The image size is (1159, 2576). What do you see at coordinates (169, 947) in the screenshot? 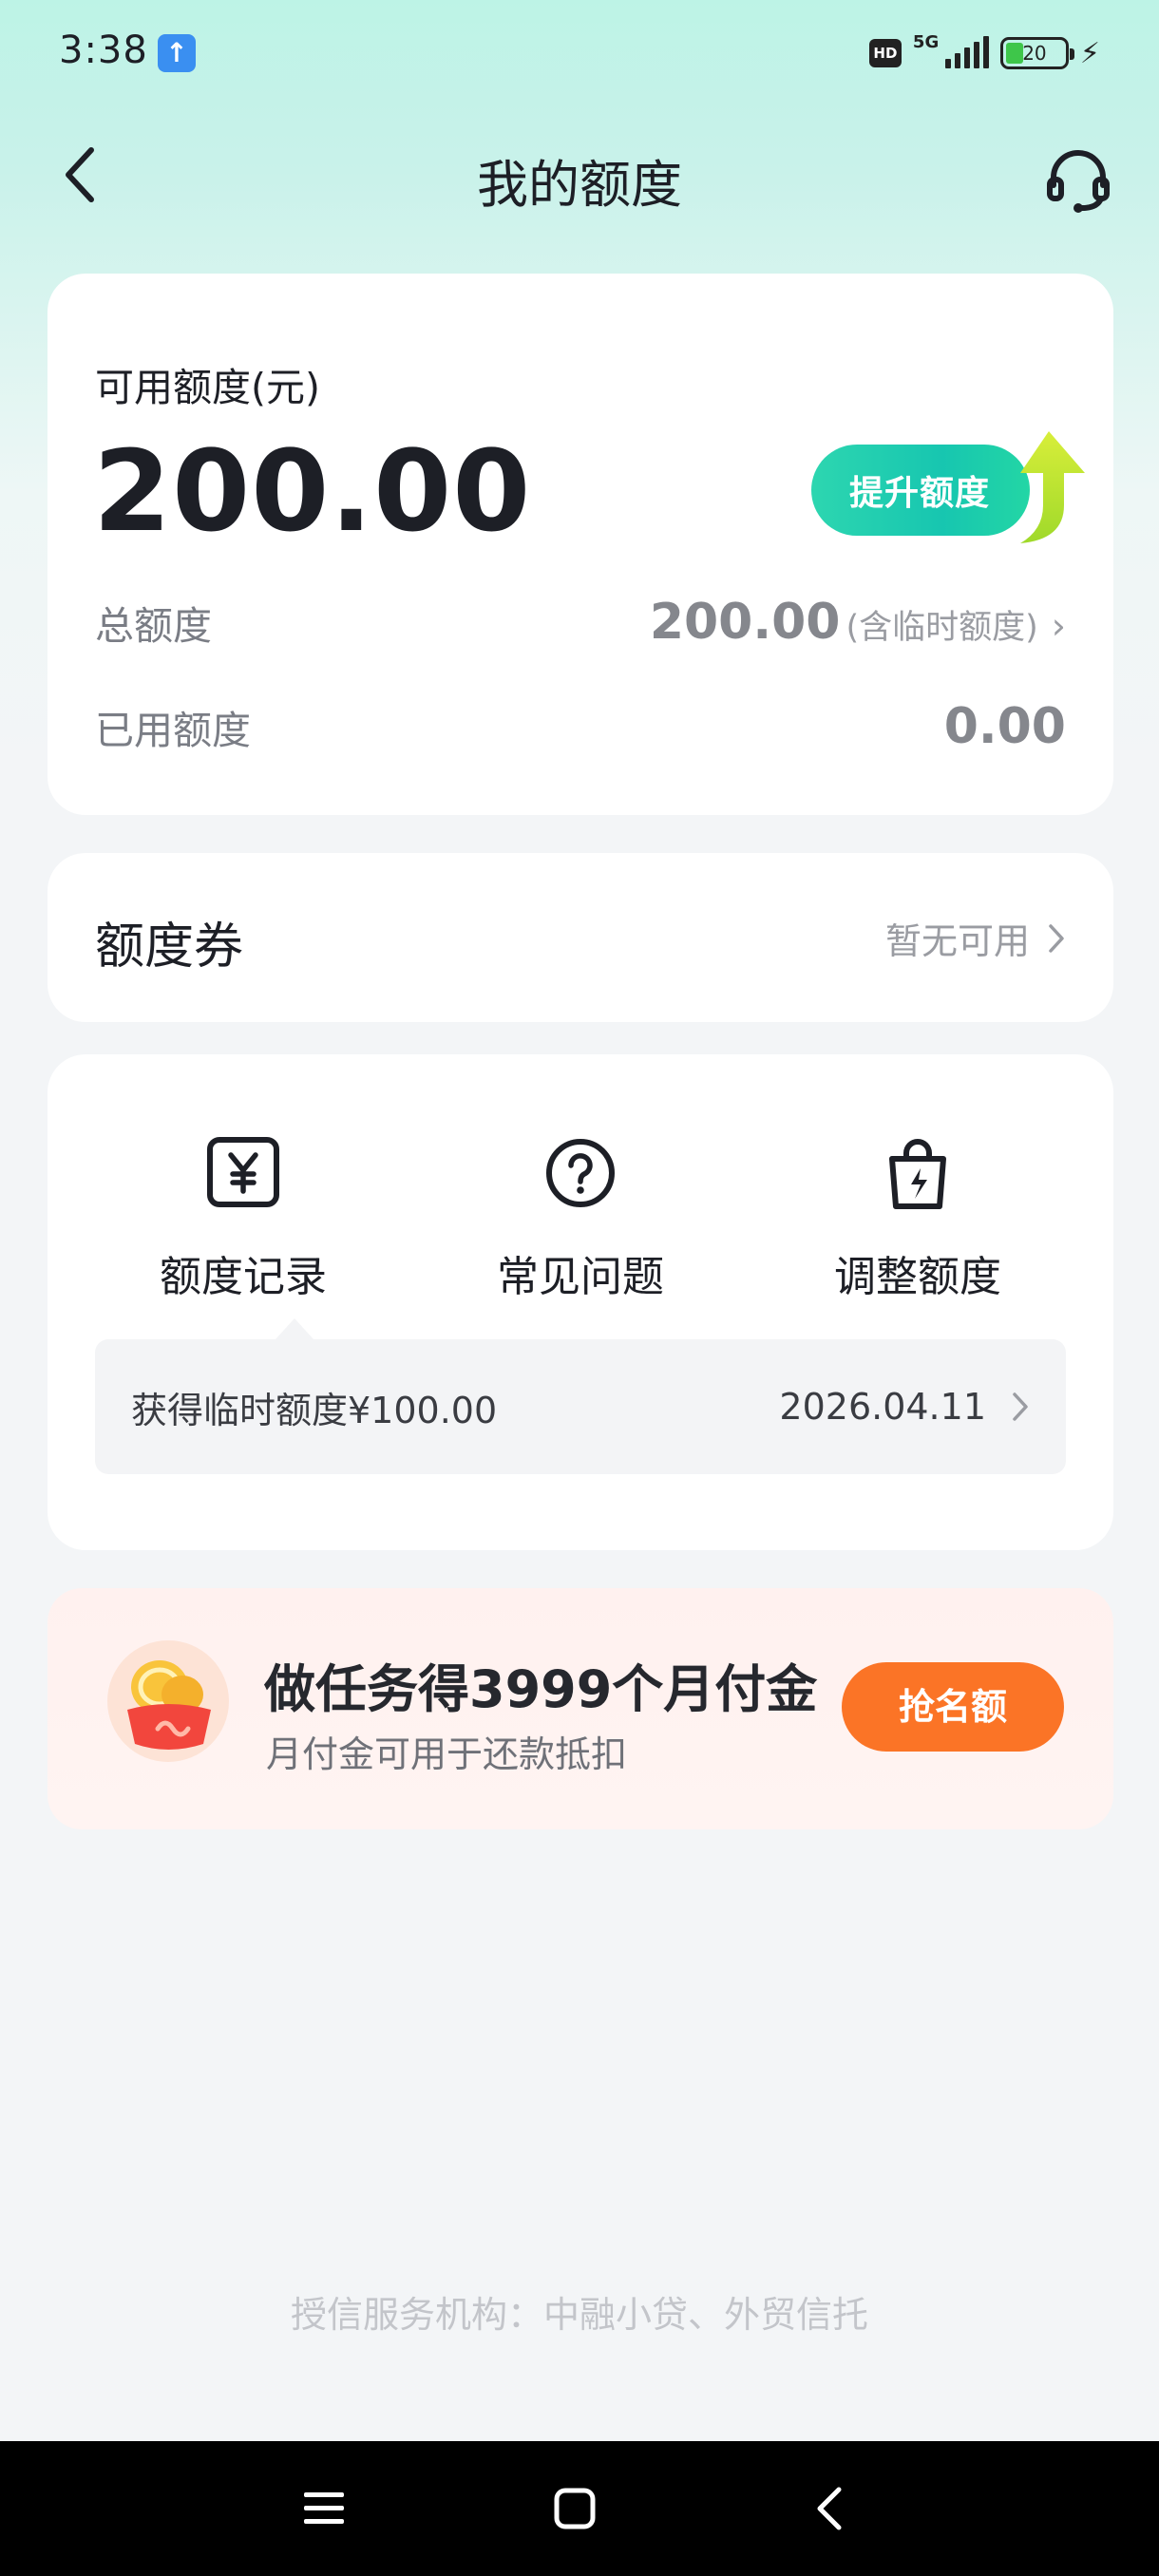
I see `coupon-title: 额度券` at bounding box center [169, 947].